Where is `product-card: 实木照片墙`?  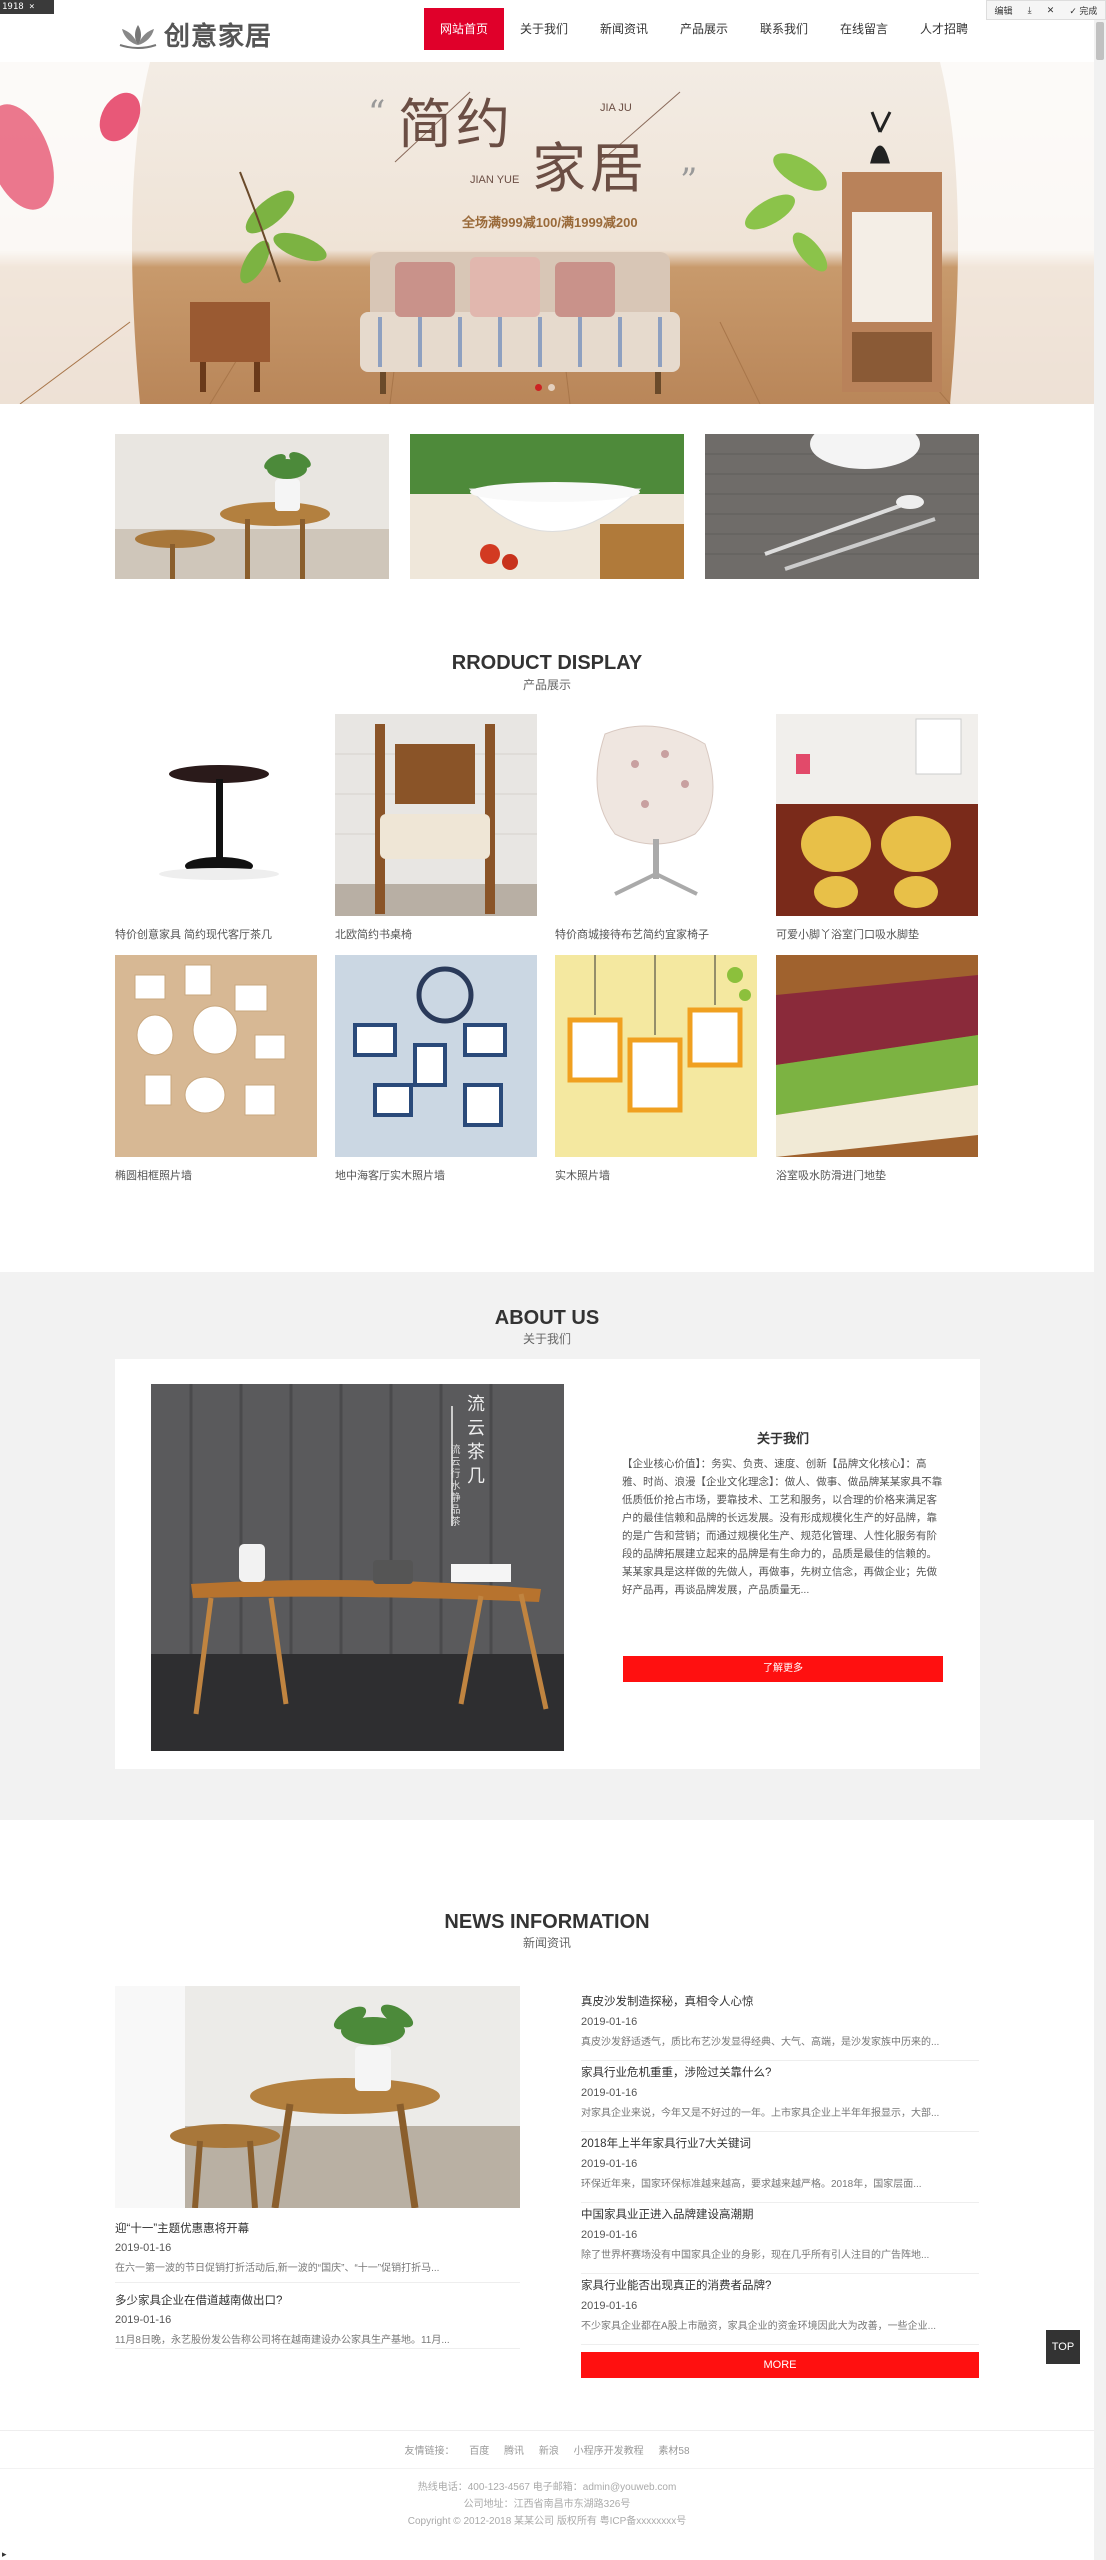
product-card: 实木照片墙 is located at coordinates (656, 1069).